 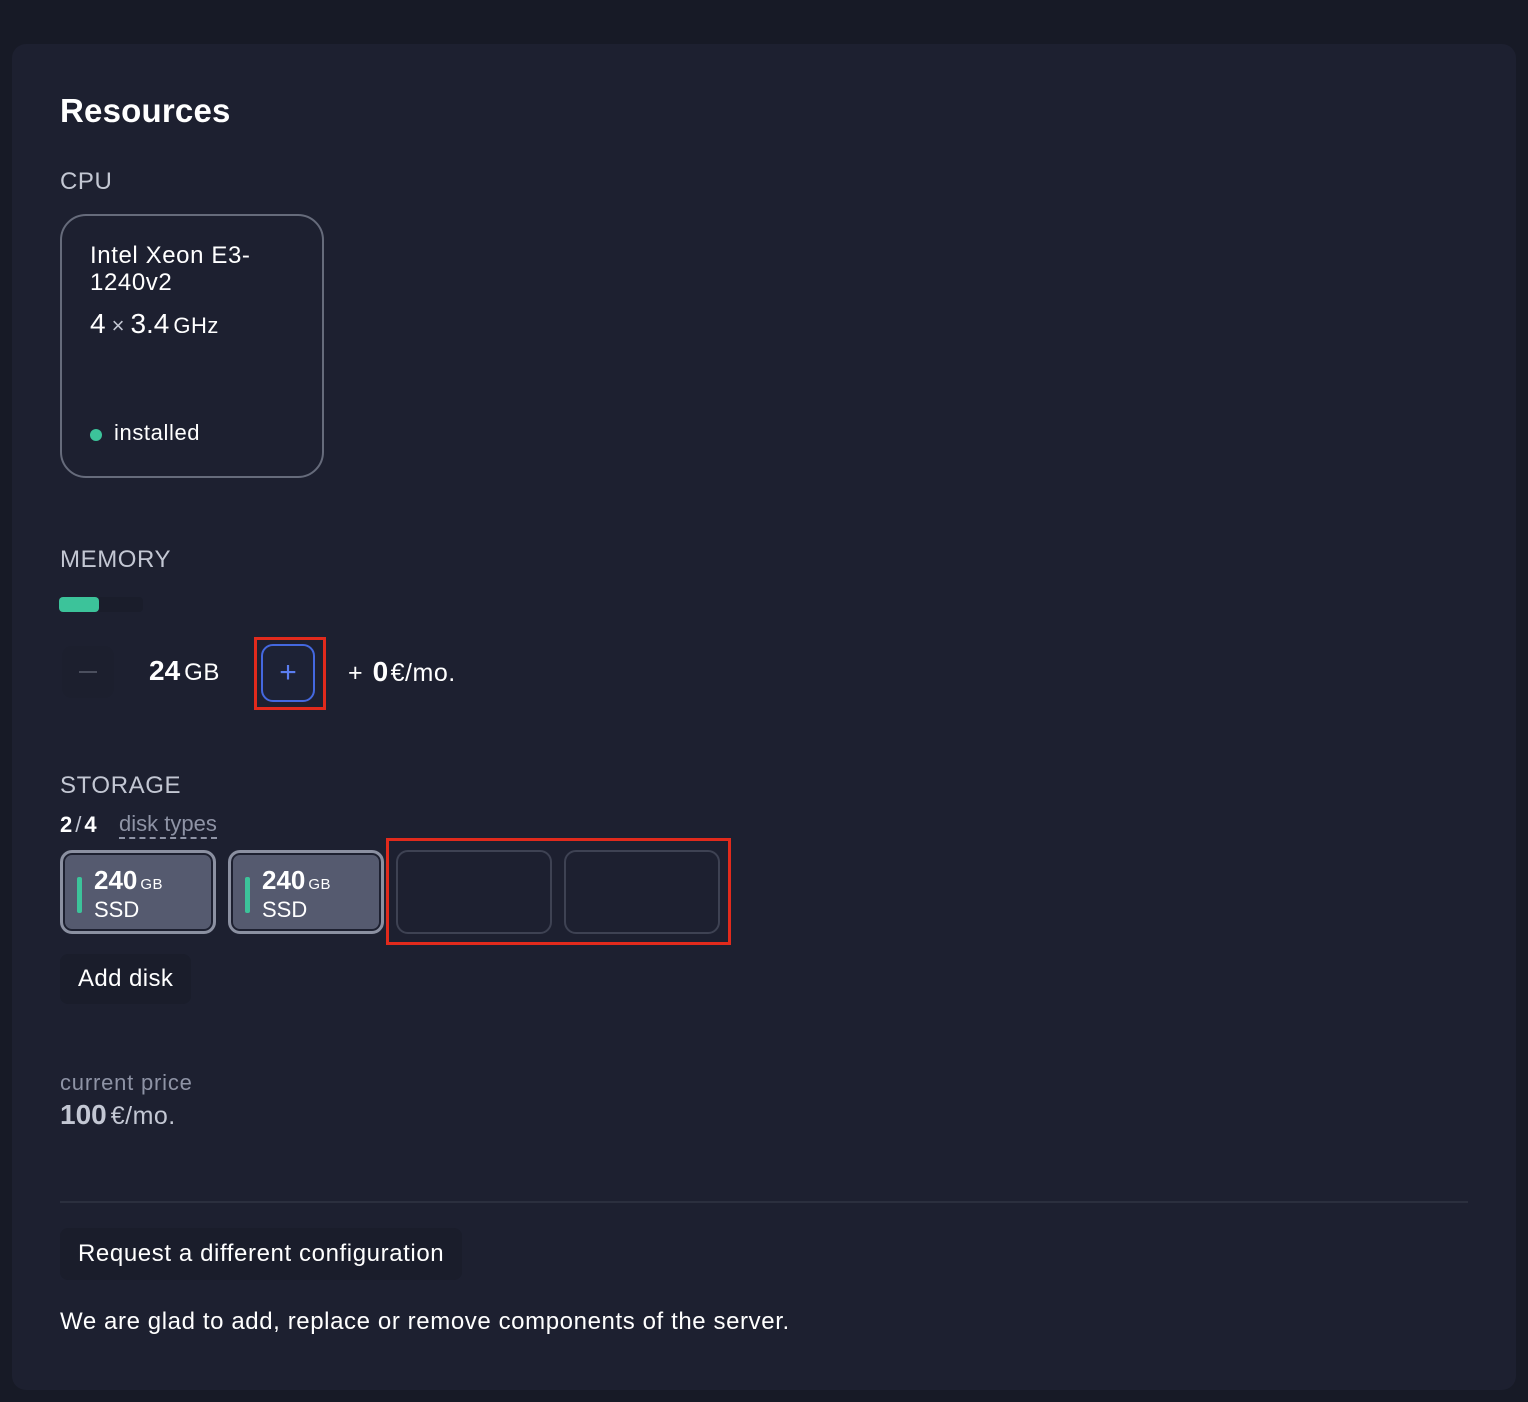 What do you see at coordinates (96, 435) in the screenshot?
I see `status-dot-icon` at bounding box center [96, 435].